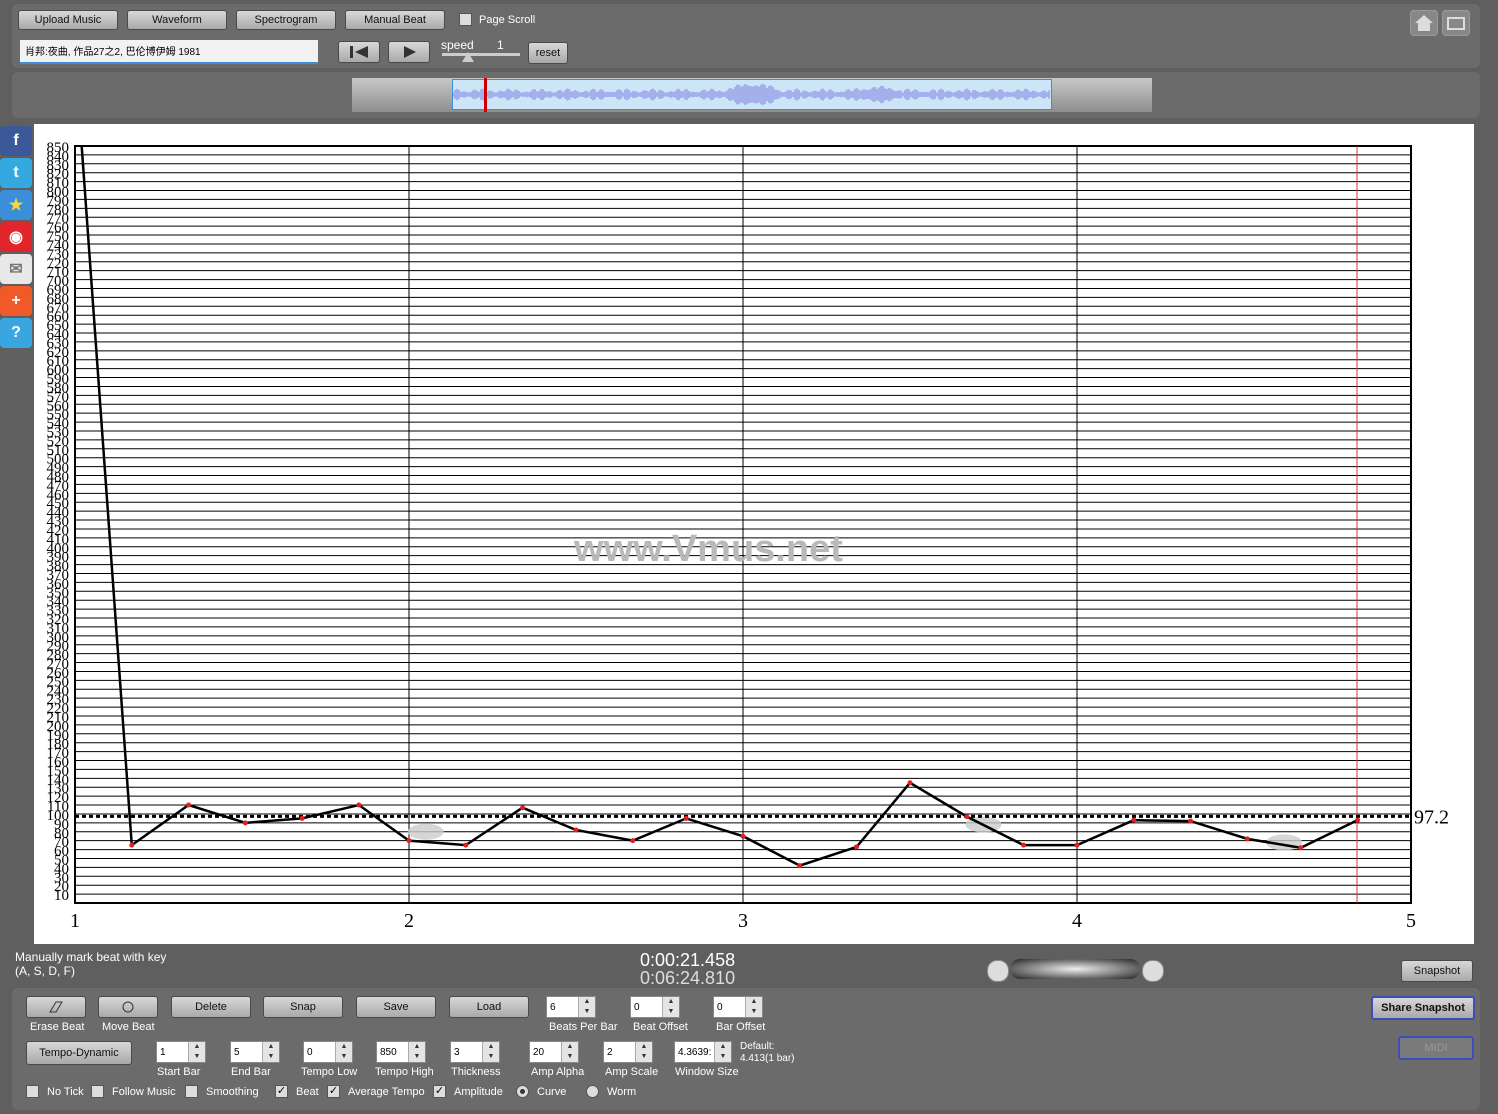 Image resolution: width=1498 pixels, height=1114 pixels. I want to click on manual-beat-button: Manual Beat, so click(395, 20).